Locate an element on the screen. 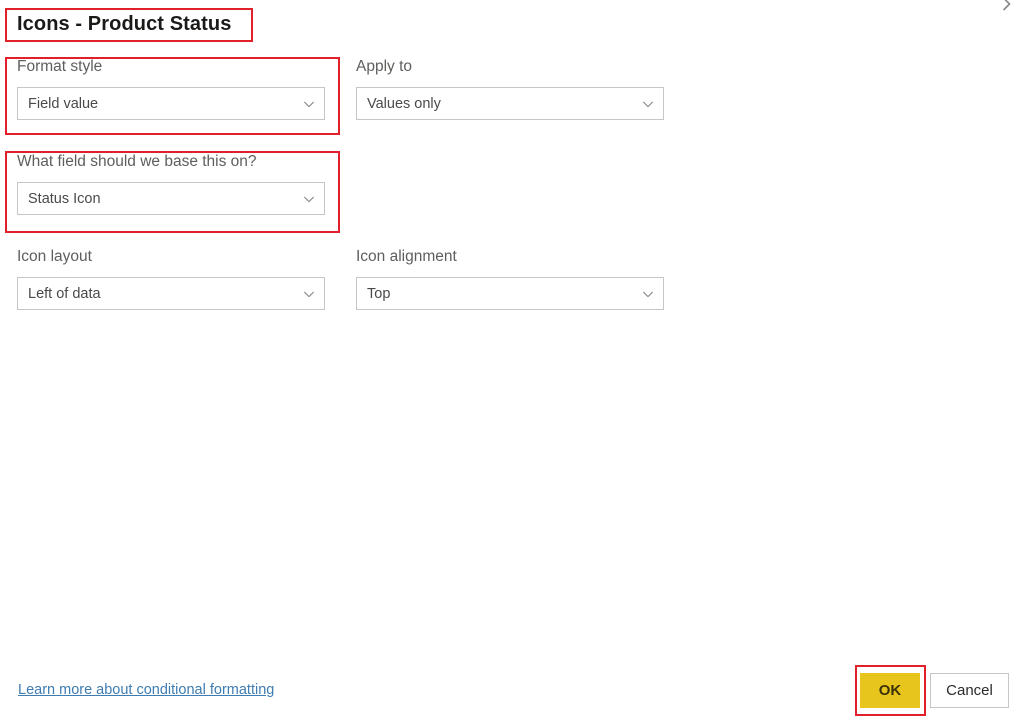  icon-layout-dropdown: Left of data is located at coordinates (171, 293).